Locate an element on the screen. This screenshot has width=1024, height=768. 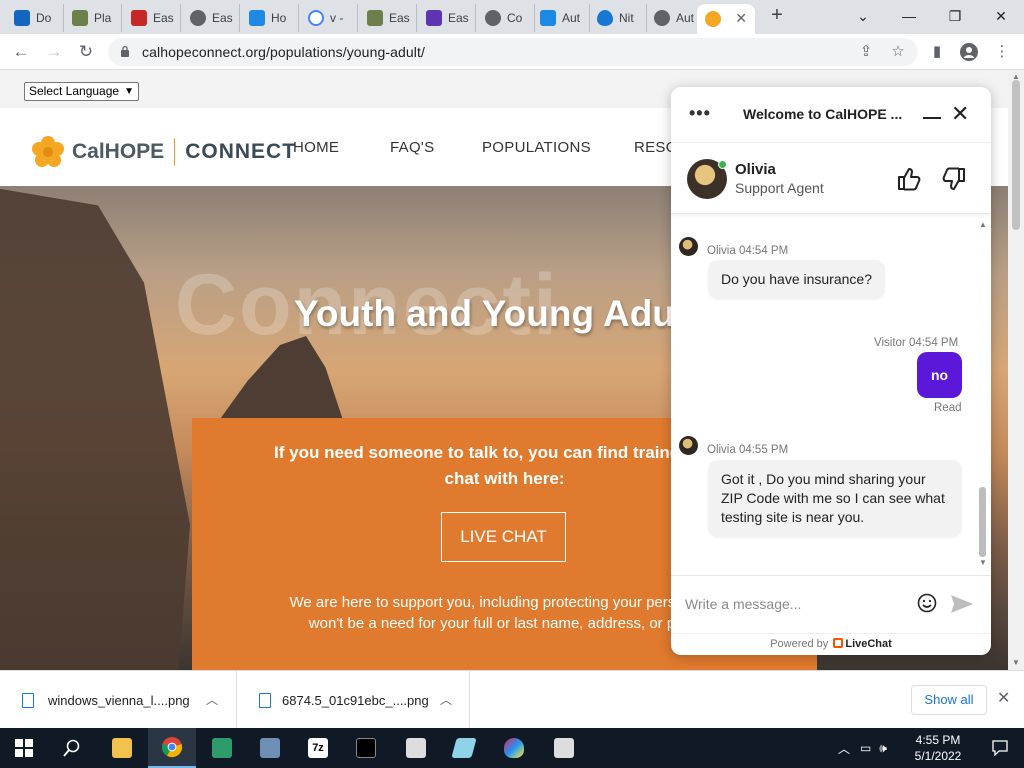
browser-tab: Pla is located at coordinates (93, 18).